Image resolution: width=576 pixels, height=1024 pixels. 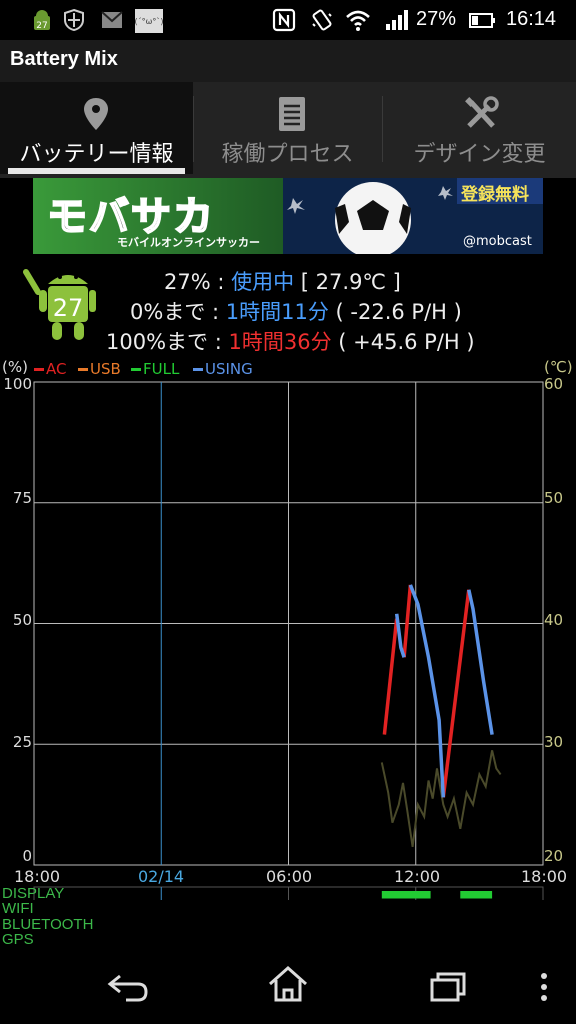 I want to click on android-battery-icon: 27, so click(x=59, y=308).